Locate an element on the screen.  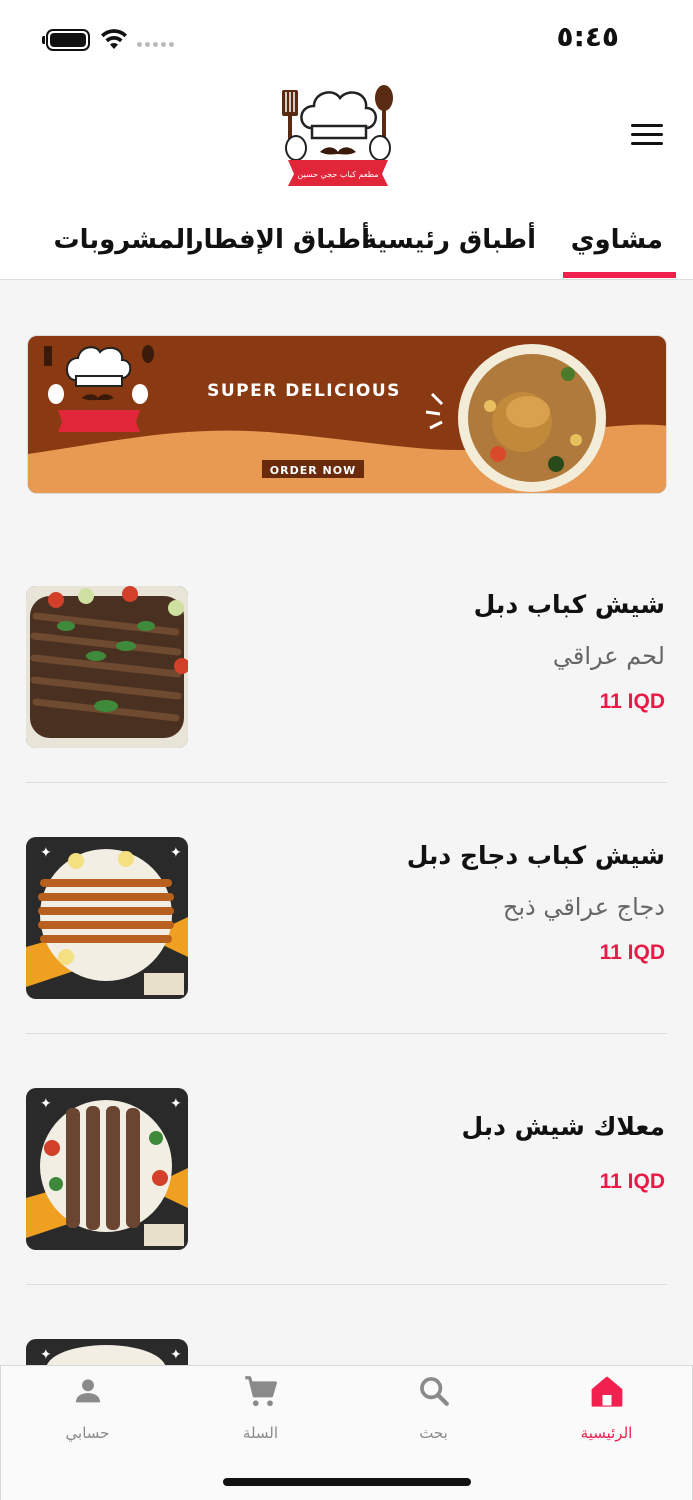
cellular-signal-icon is located at coordinates (155, 44).